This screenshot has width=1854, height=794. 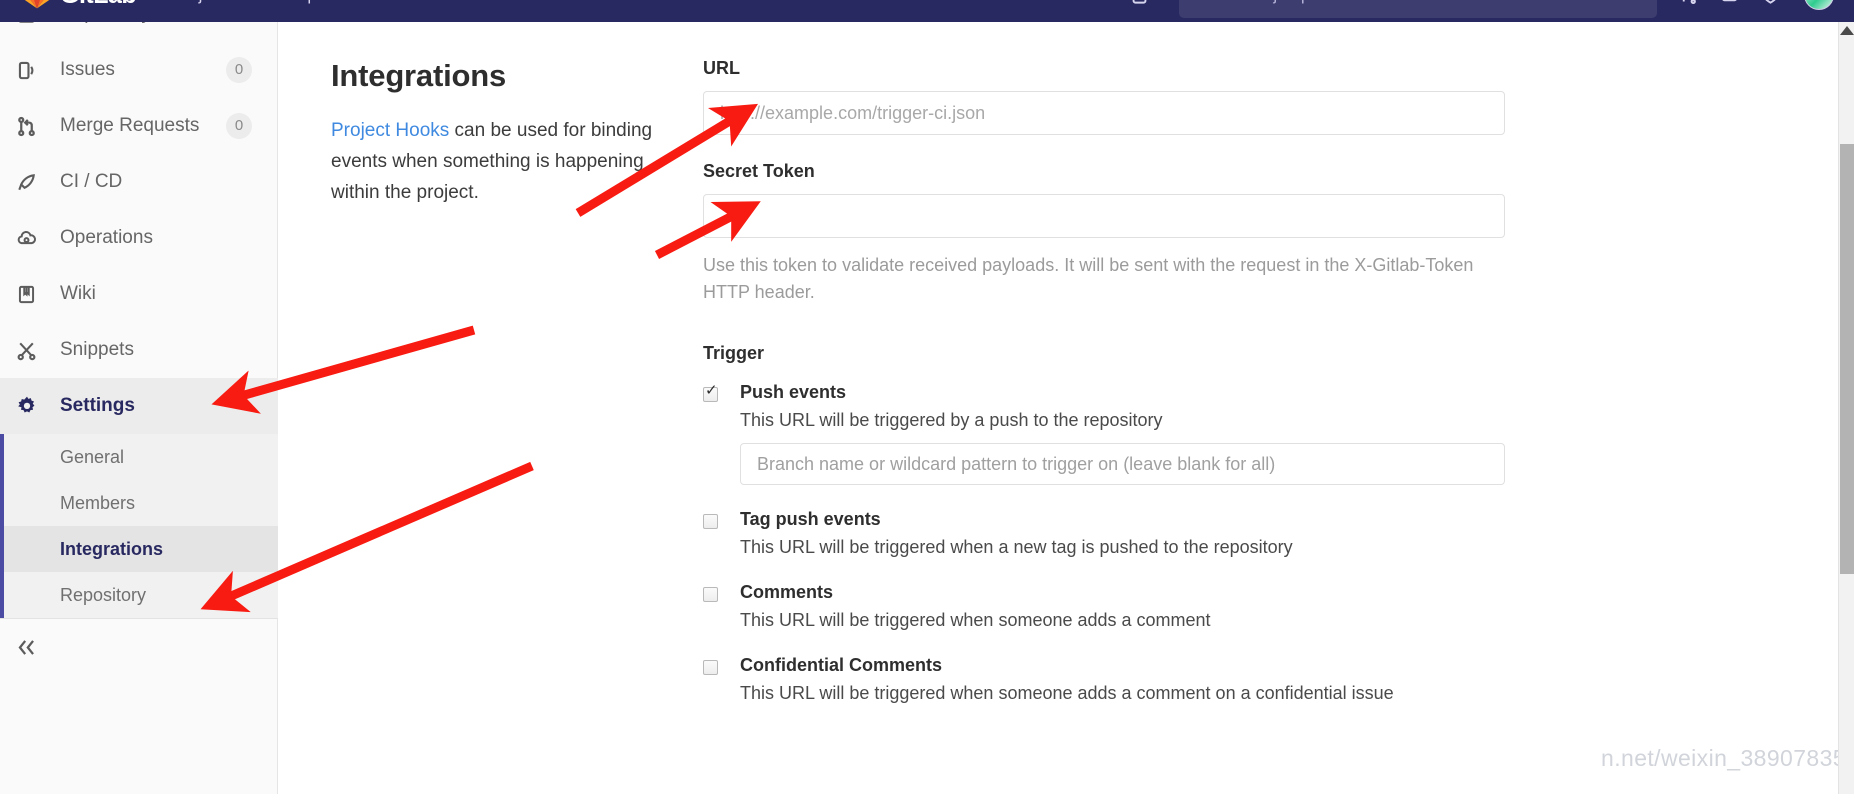 What do you see at coordinates (139, 503) in the screenshot?
I see `sidebar-item-members: Members` at bounding box center [139, 503].